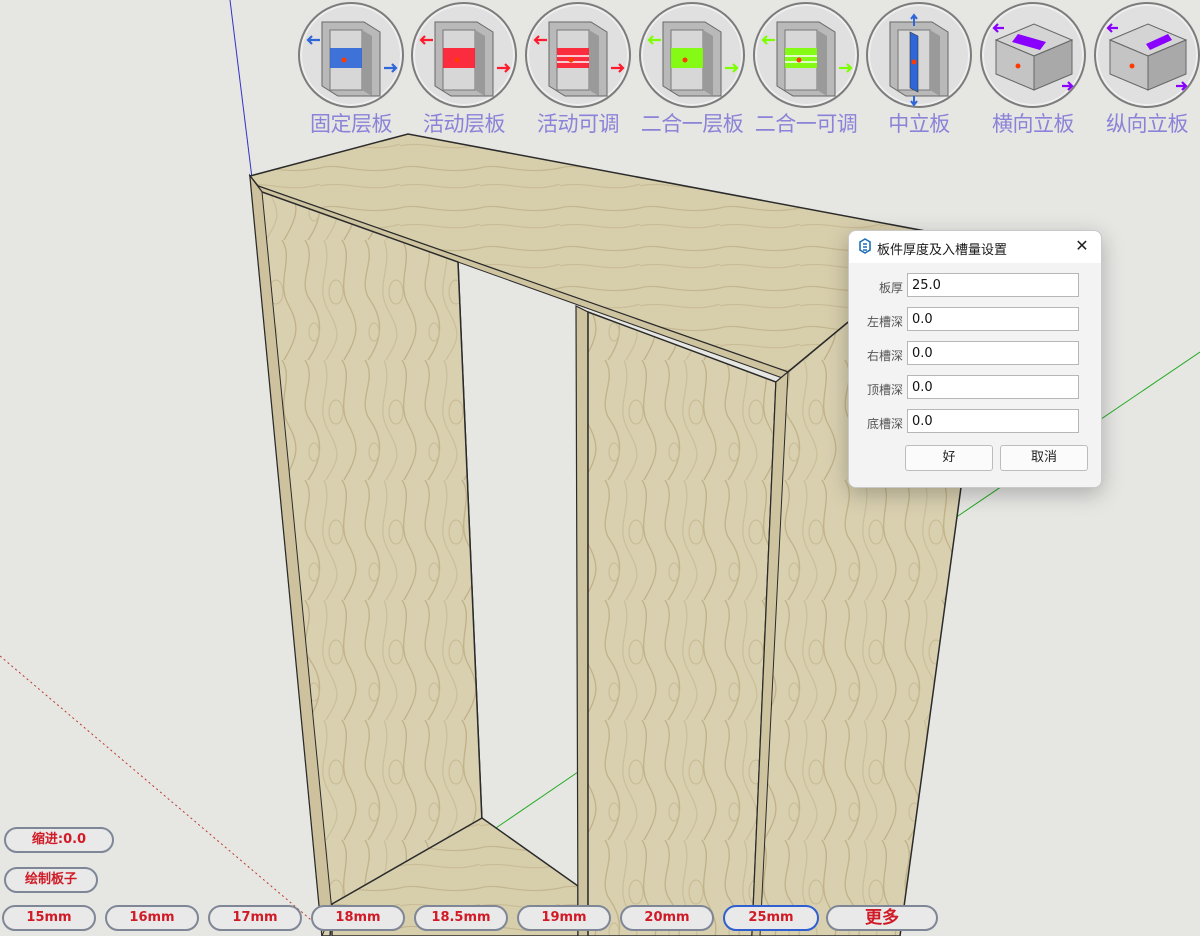 This screenshot has height=936, width=1200. What do you see at coordinates (919, 124) in the screenshot?
I see `tool-label: 中立板` at bounding box center [919, 124].